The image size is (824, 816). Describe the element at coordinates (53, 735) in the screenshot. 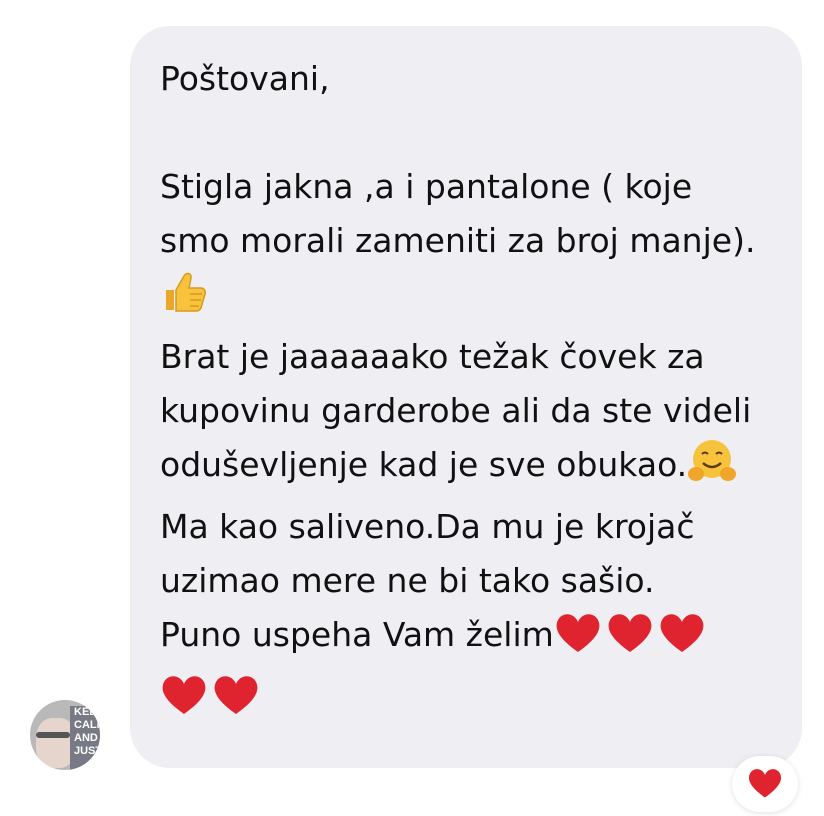

I see `avatar-glasses` at that location.